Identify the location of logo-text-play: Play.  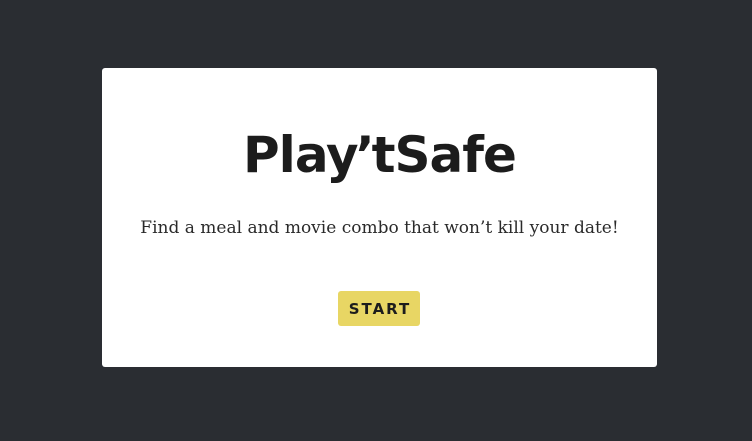
(301, 155).